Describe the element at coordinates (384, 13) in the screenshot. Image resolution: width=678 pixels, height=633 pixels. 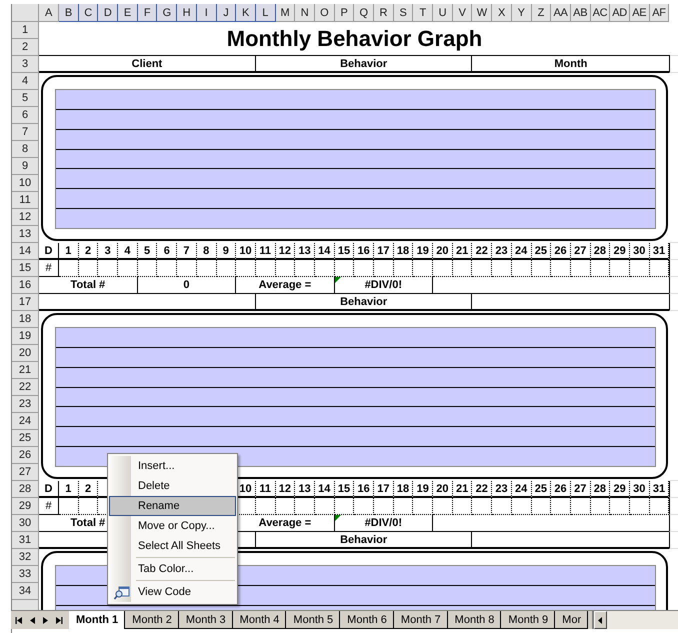
I see `column-header: R` at that location.